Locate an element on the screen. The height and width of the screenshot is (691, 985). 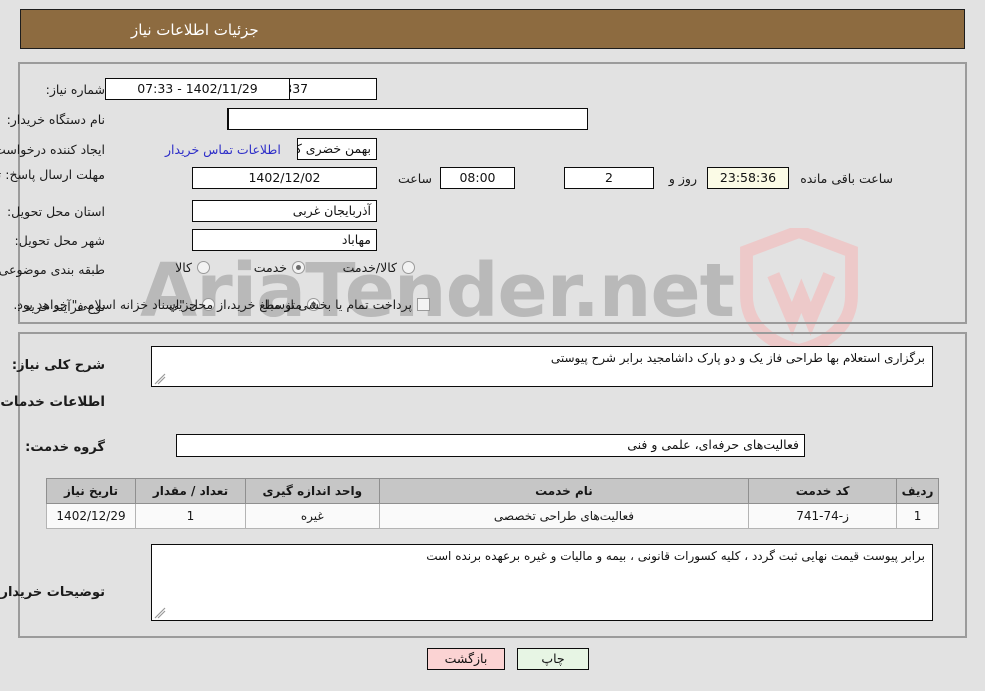
service-group-label: گروه خدمت: is located at coordinates (65, 447).